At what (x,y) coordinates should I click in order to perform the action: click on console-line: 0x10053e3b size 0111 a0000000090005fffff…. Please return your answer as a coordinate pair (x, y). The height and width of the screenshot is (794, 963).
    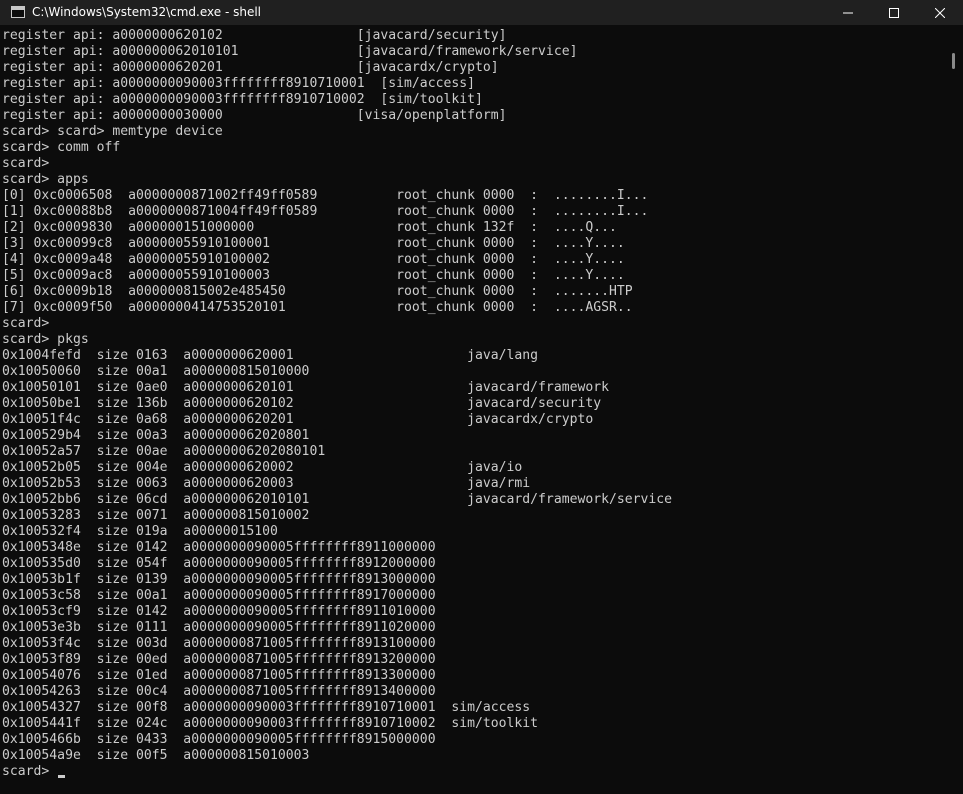
    Looking at the image, I should click on (219, 627).